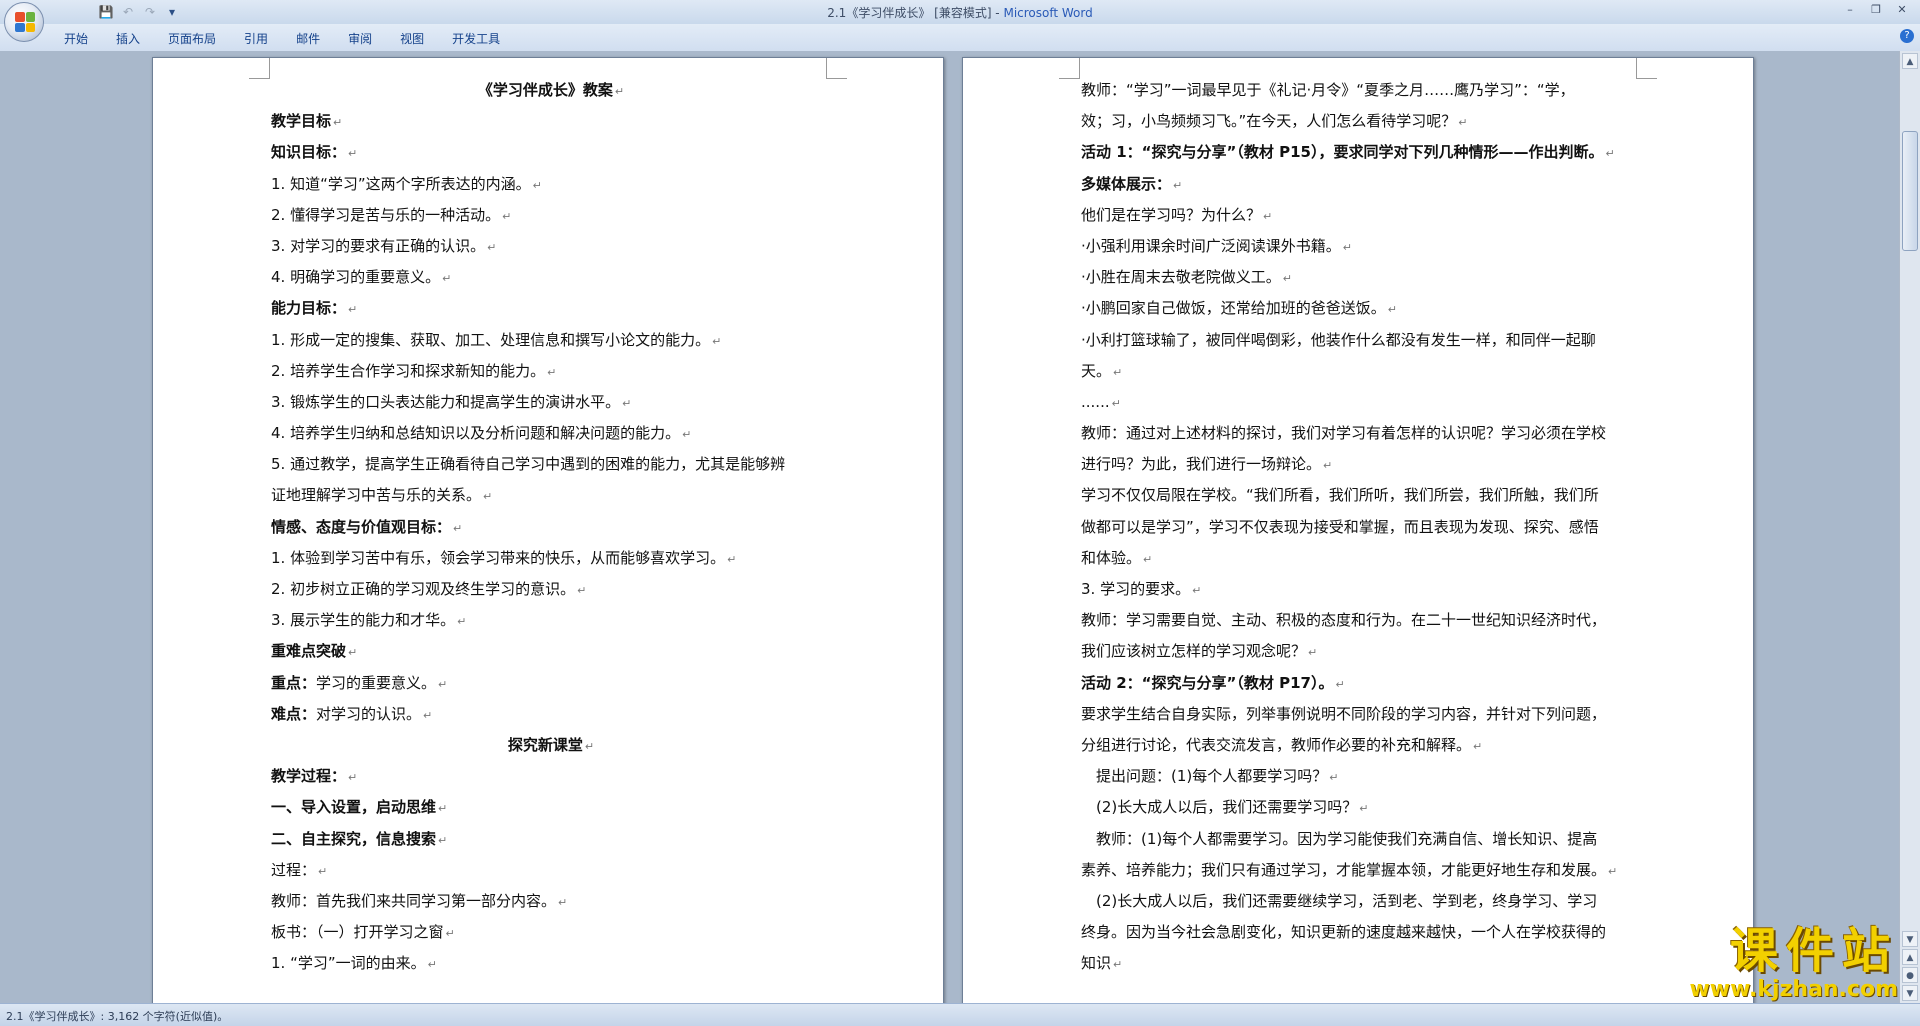 The image size is (1920, 1026). Describe the element at coordinates (1361, 215) in the screenshot. I see `text-line: 他们是在学习吗？为什么？ ↵` at that location.